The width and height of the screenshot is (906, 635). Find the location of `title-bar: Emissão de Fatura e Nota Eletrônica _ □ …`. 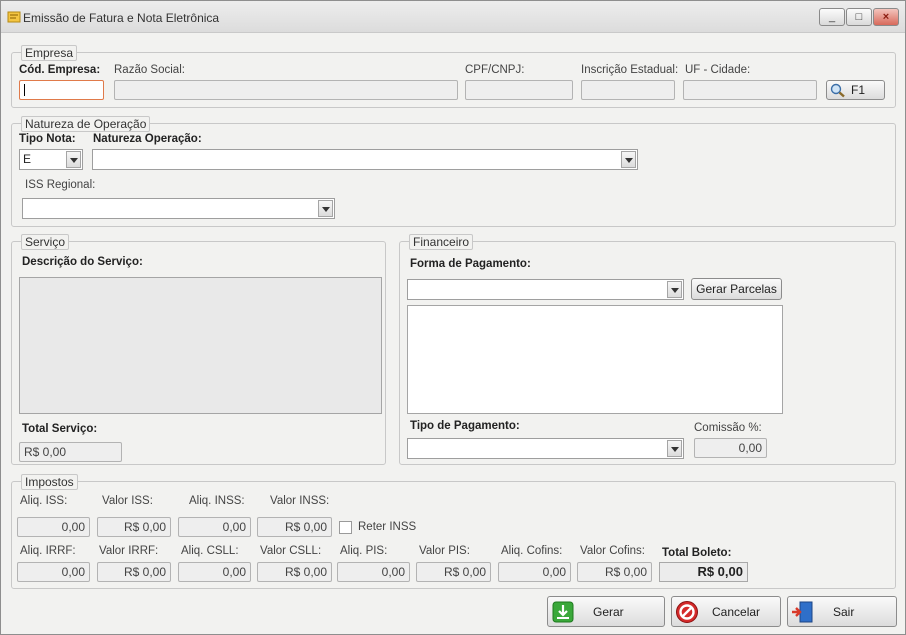

title-bar: Emissão de Fatura e Nota Eletrônica _ □ … is located at coordinates (453, 17).